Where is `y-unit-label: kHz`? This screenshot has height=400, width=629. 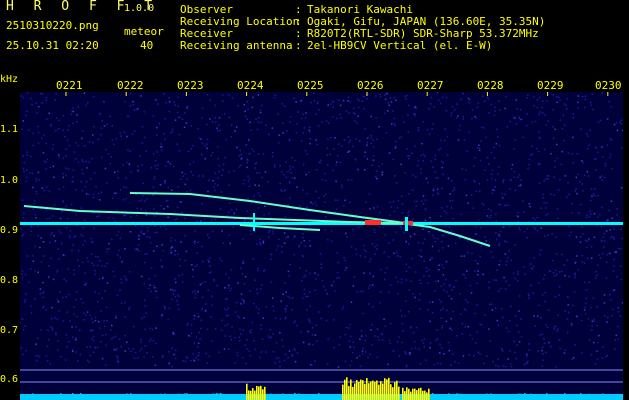 y-unit-label: kHz is located at coordinates (9, 79).